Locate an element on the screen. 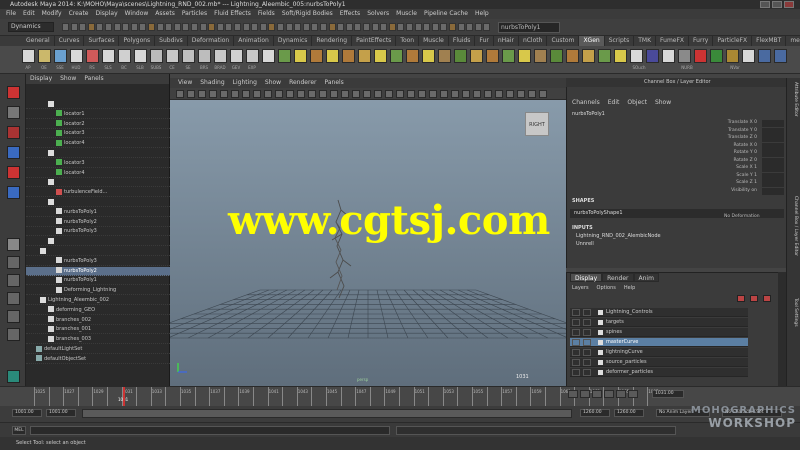 Image resolution: width=800 pixels, height=450 pixels. outliner-menu-show: Show is located at coordinates (68, 79).